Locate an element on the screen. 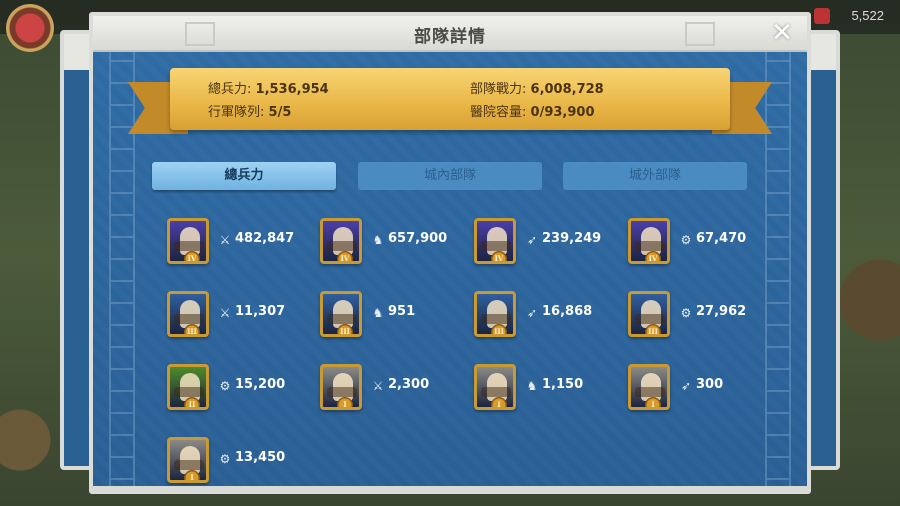 This screenshot has width=900, height=506. unit-count: 11,307 is located at coordinates (260, 311).